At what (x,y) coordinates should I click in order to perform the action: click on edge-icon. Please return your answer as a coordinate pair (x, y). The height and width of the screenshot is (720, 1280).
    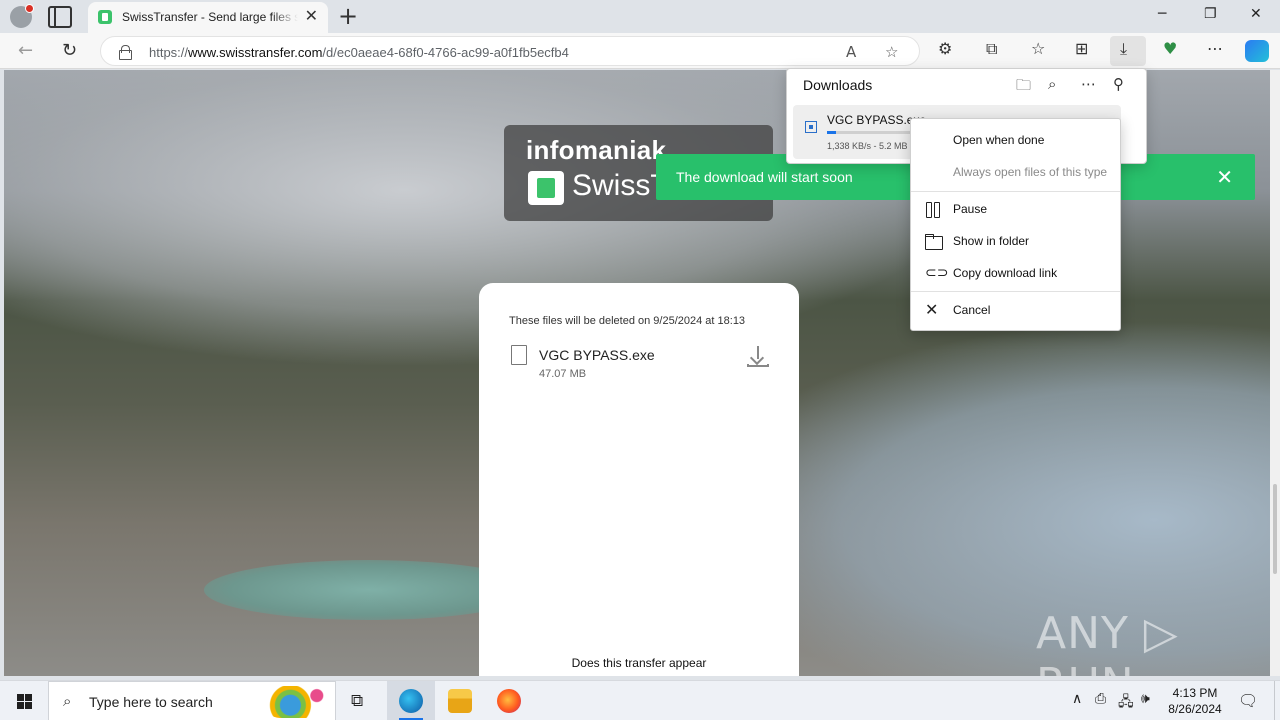
    Looking at the image, I should click on (411, 701).